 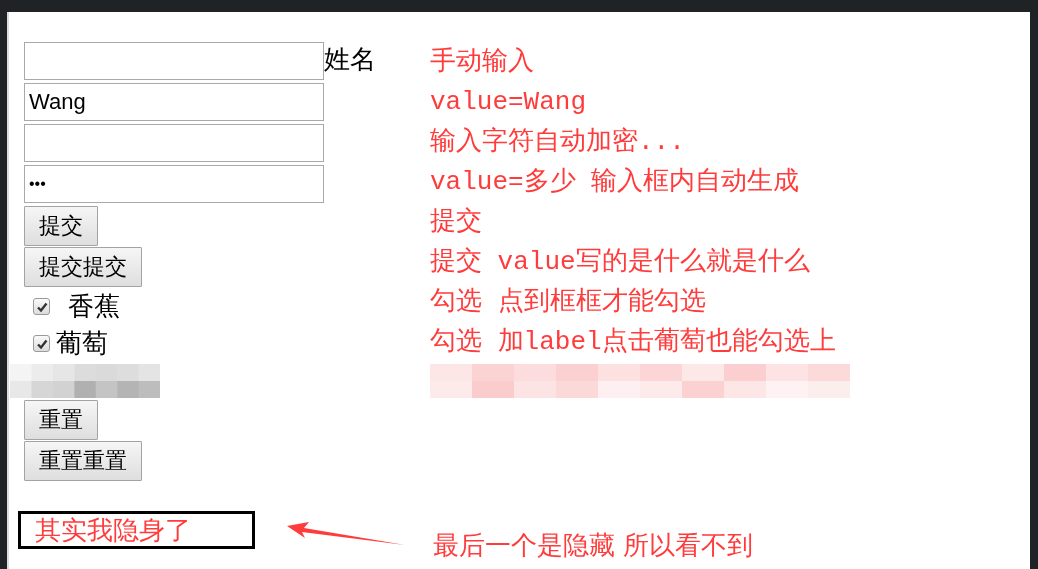 What do you see at coordinates (350, 59) in the screenshot?
I see `field-label: 姓名` at bounding box center [350, 59].